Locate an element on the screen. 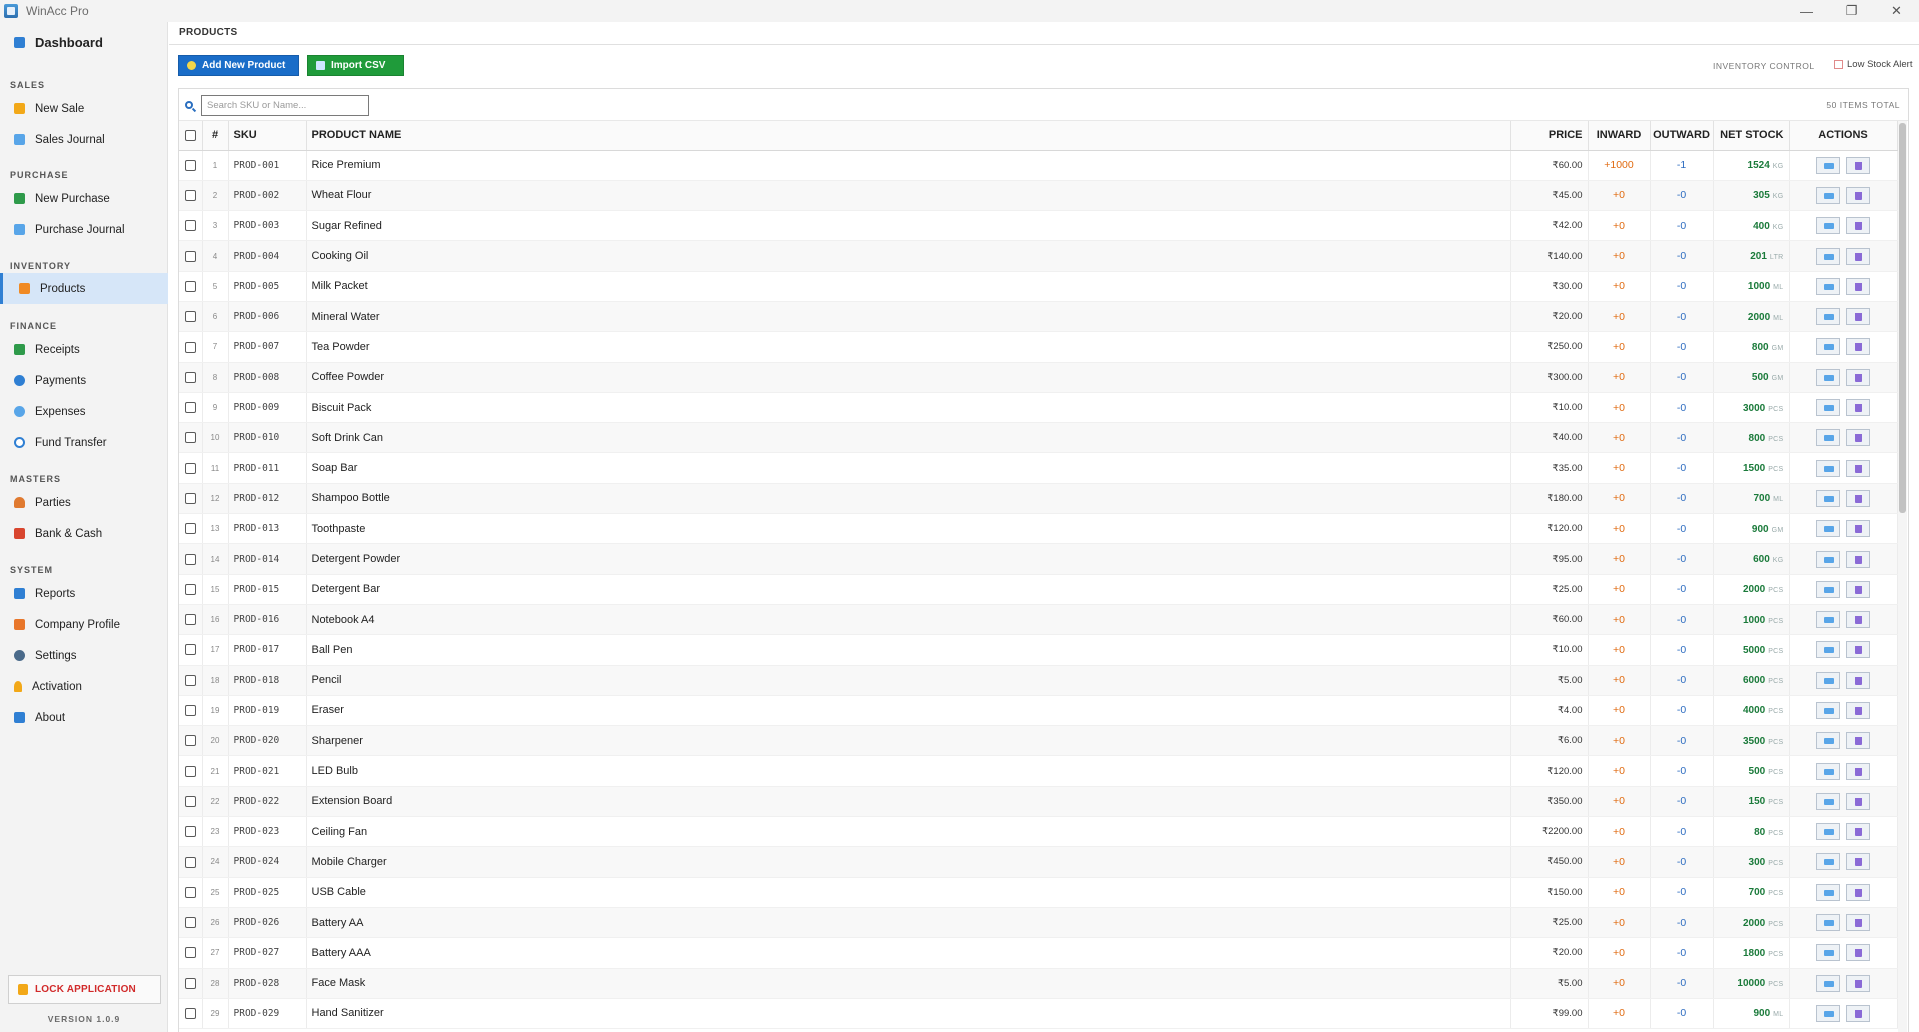 This screenshot has width=1919, height=1032. close-button: ✕ is located at coordinates (1896, 11).